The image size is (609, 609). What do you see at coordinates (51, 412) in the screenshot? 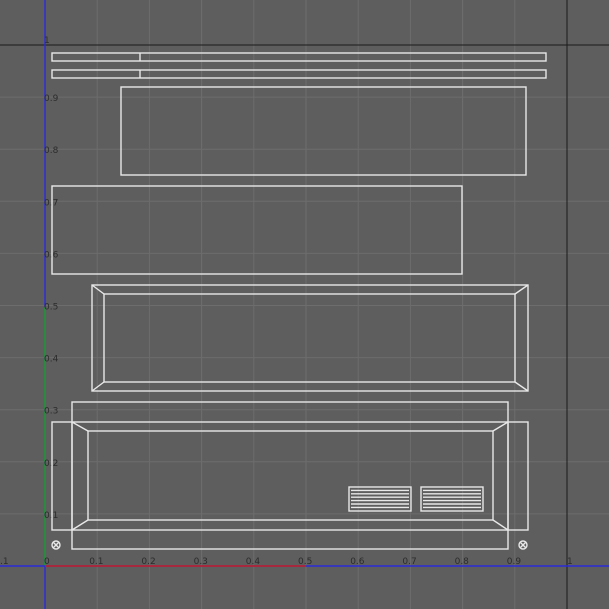
I see `v-tick-label: 0.3` at bounding box center [51, 412].